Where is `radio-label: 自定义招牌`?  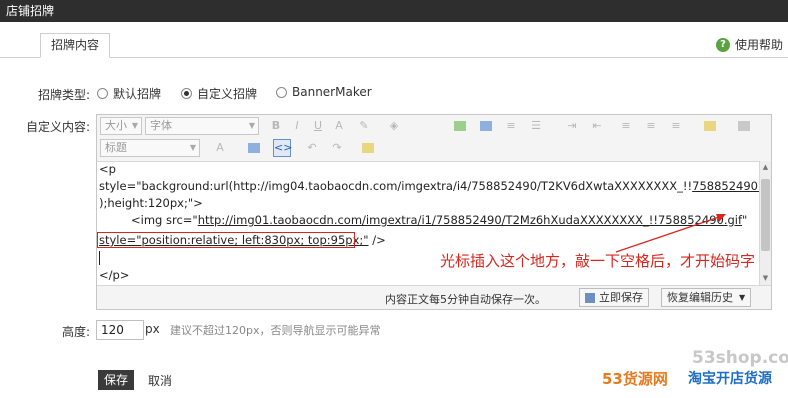 radio-label: 自定义招牌 is located at coordinates (227, 94).